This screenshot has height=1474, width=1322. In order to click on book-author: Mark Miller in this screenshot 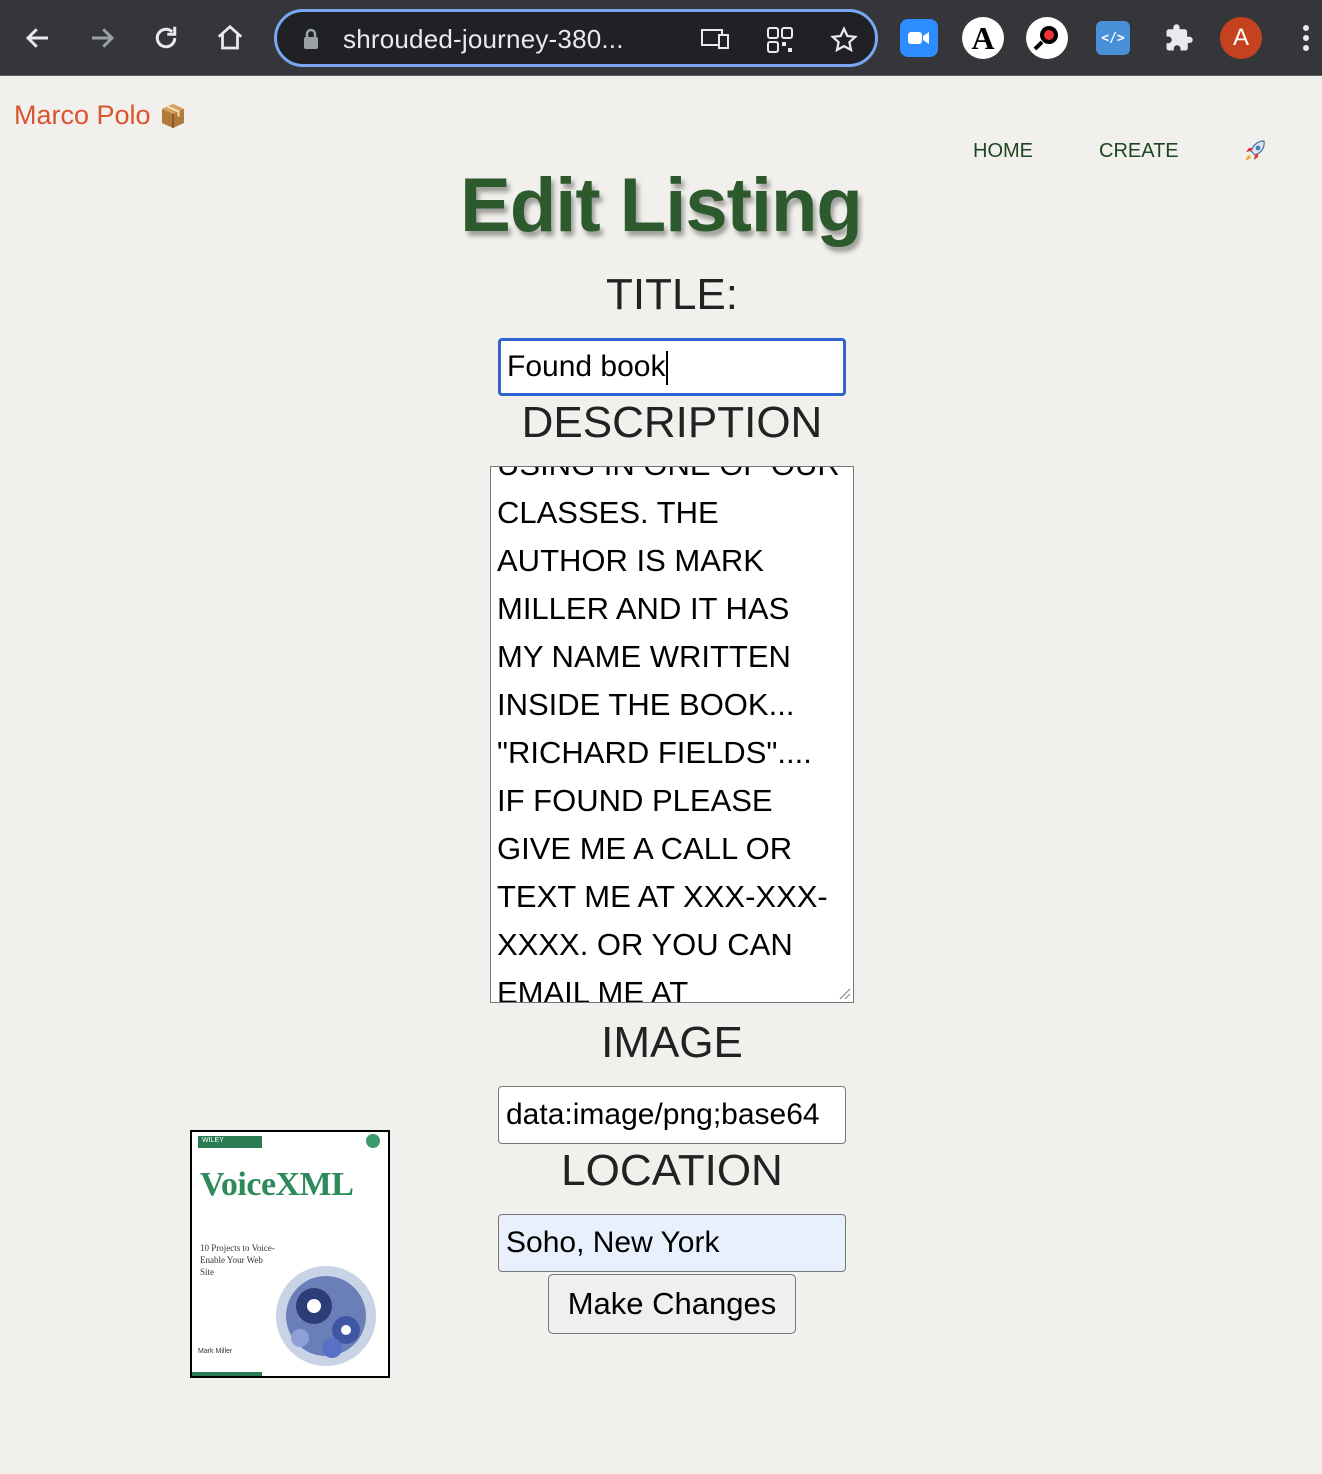, I will do `click(215, 1351)`.